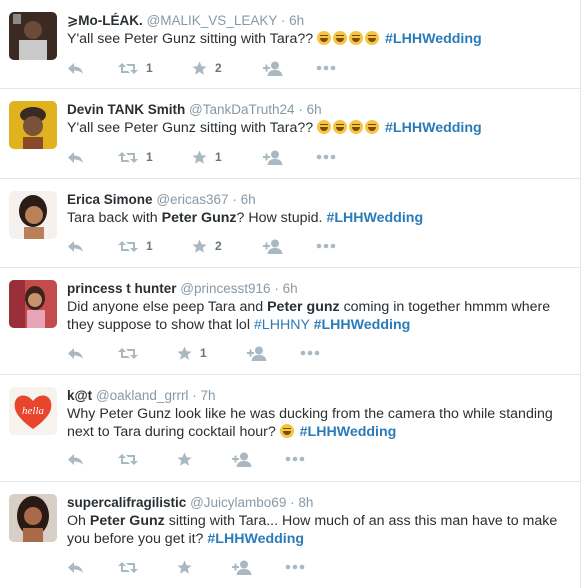 The width and height of the screenshot is (581, 588). What do you see at coordinates (79, 395) in the screenshot?
I see `display-name: k@t` at bounding box center [79, 395].